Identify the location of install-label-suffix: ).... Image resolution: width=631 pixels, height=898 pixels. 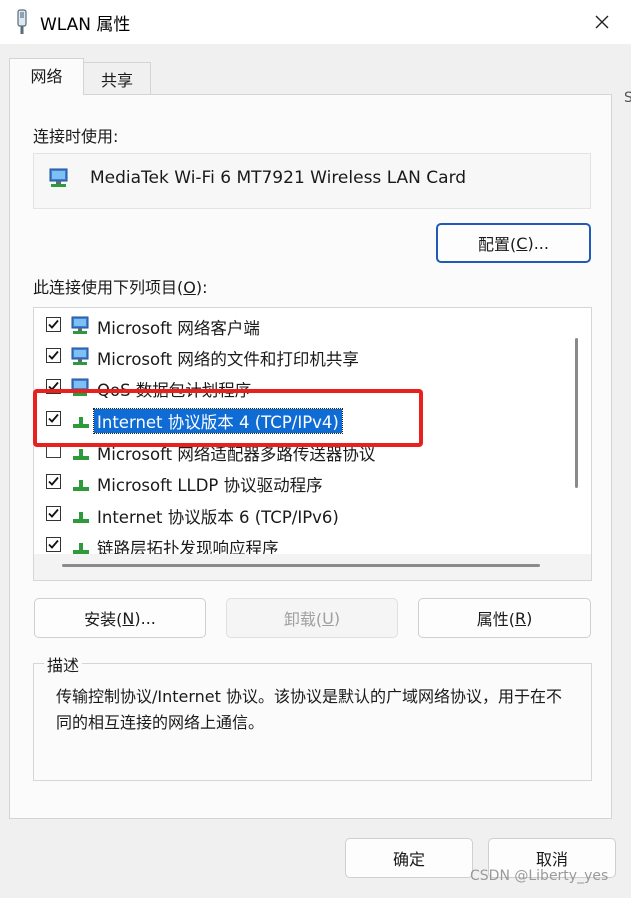
(145, 618).